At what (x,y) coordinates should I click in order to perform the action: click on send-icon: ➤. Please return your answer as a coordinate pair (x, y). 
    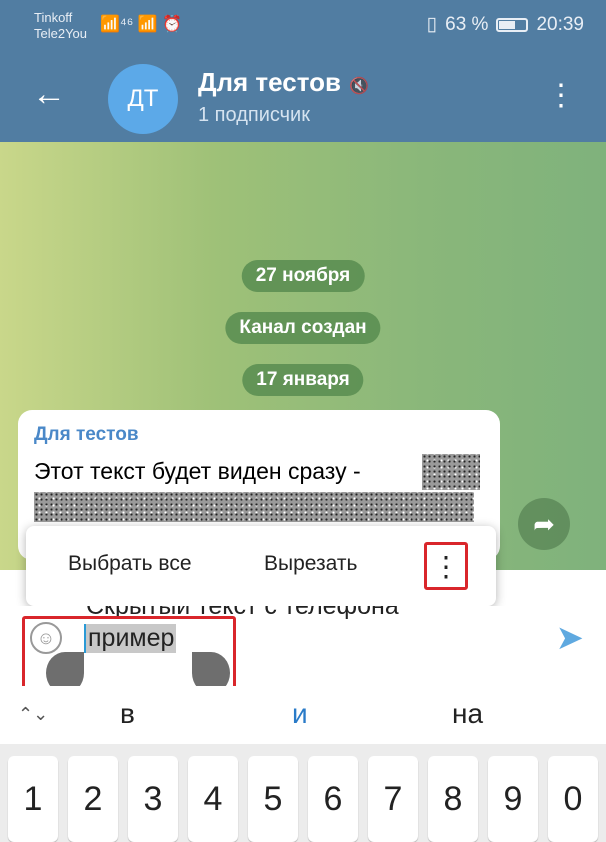
    Looking at the image, I should click on (570, 638).